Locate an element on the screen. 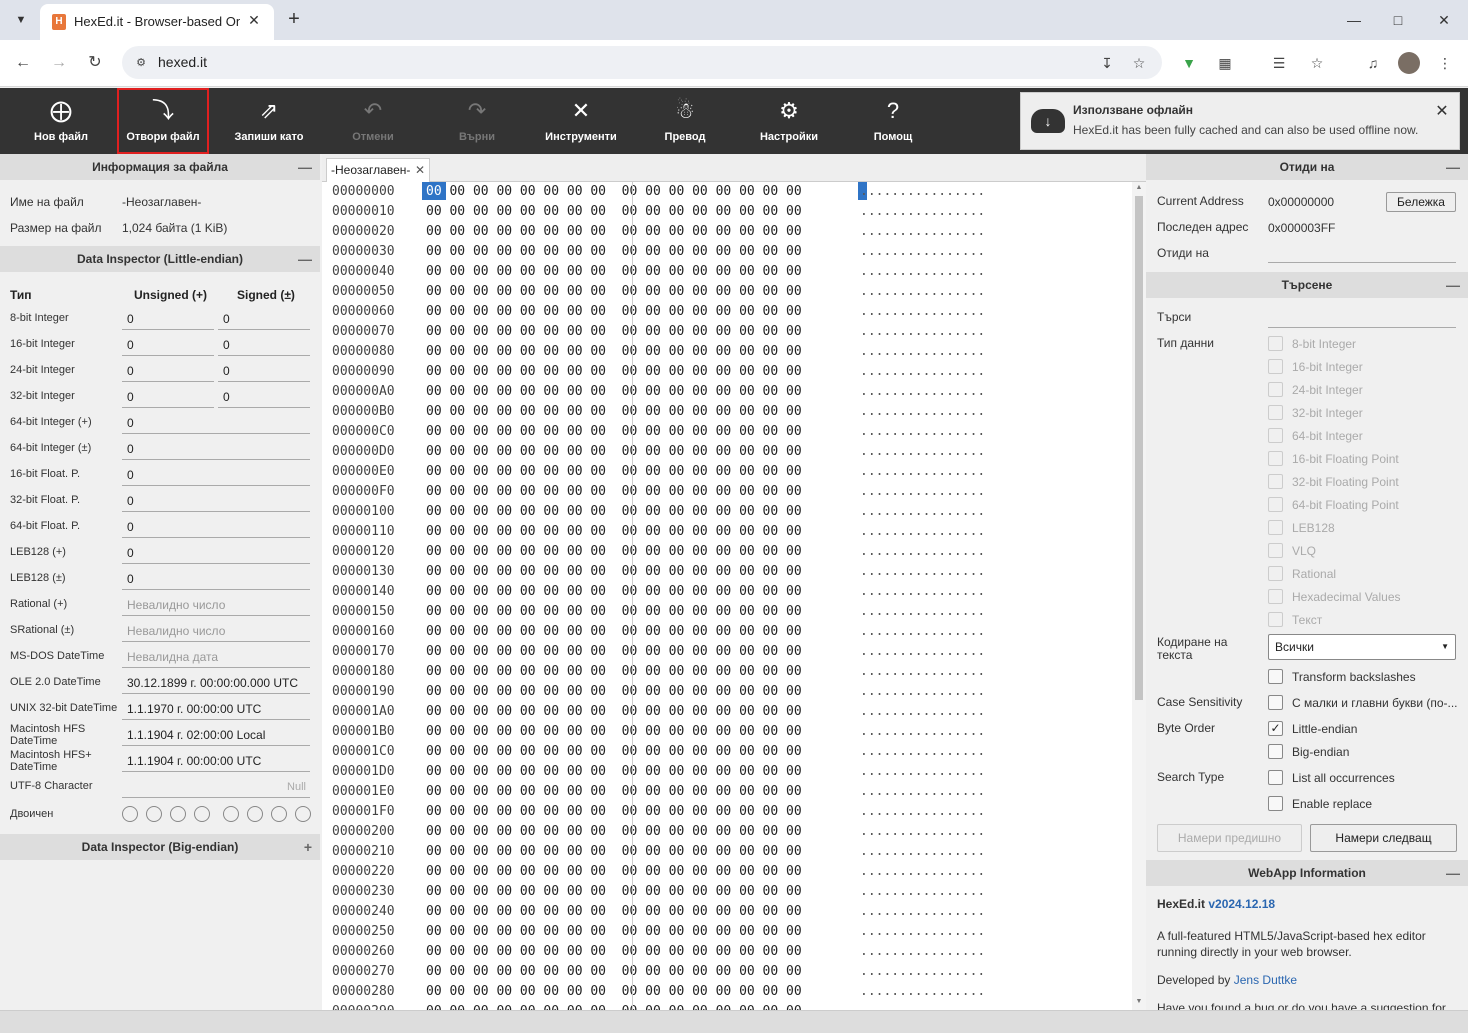 Image resolution: width=1468 pixels, height=1033 pixels. media-control-icon: ♫ is located at coordinates (1373, 63).